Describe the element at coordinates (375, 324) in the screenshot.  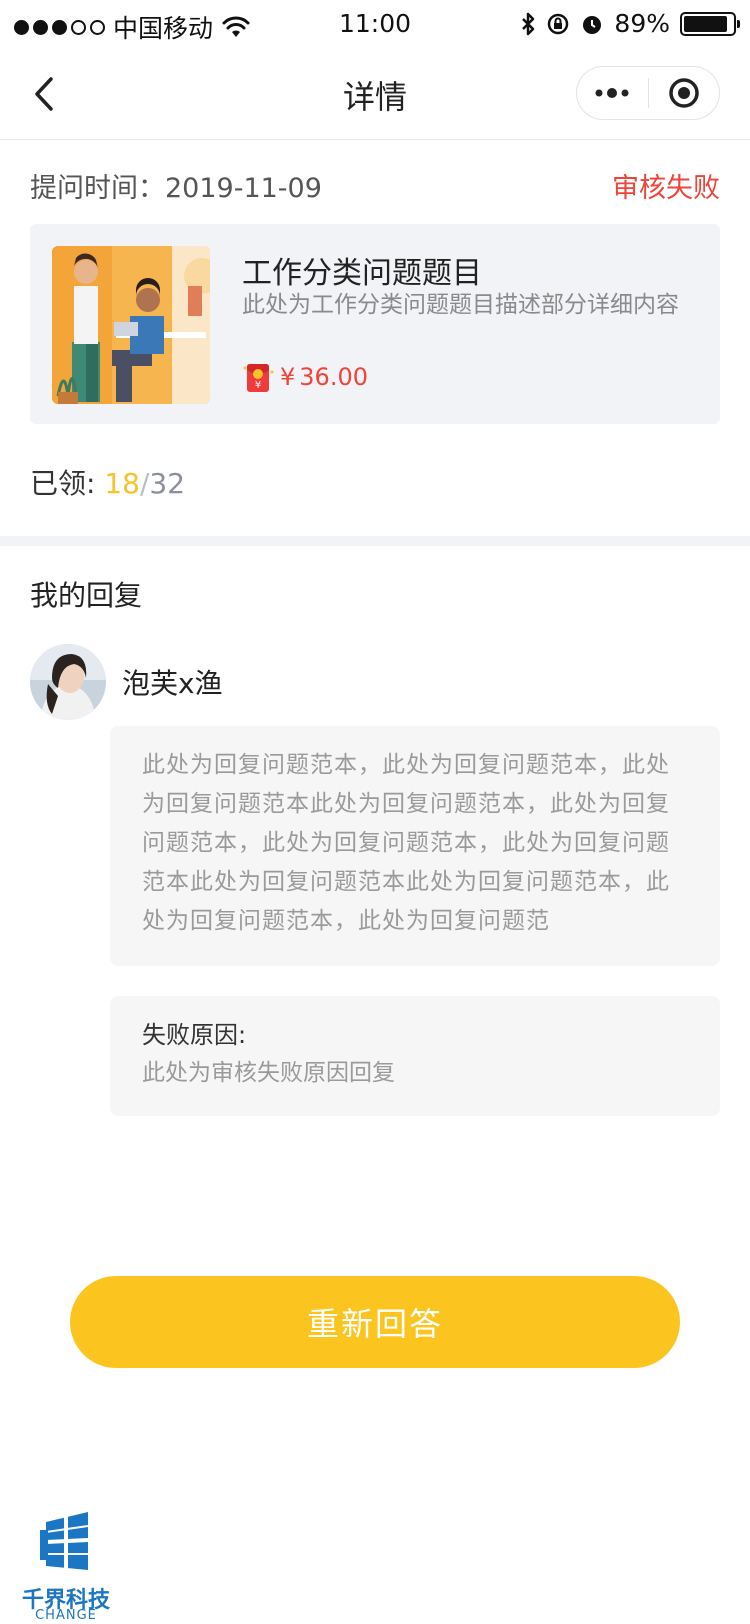
I see `task-card: 工作分类问题题目 此处为工作分类问题题目描述部分详细内容 ¥ ¥36.00` at that location.